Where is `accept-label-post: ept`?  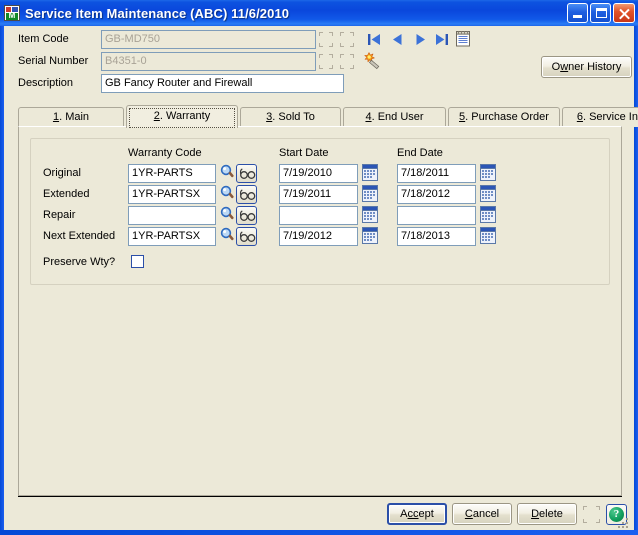 accept-label-post: ept is located at coordinates (426, 514).